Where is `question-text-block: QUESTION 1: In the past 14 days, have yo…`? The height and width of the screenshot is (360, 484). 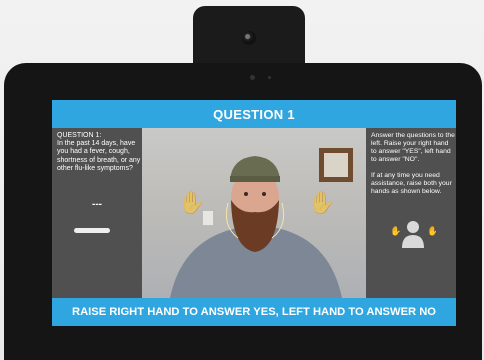 question-text-block: QUESTION 1: In the past 14 days, have yo… is located at coordinates (100, 152).